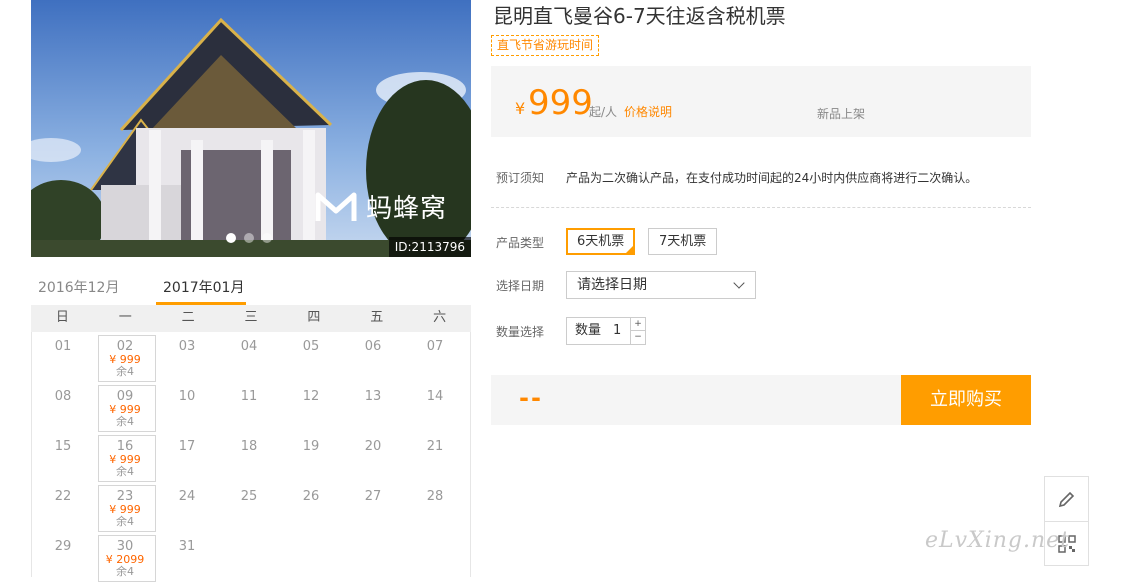  Describe the element at coordinates (125, 357) in the screenshot. I see `calendar-day-available: 02 ¥ 999 余4` at that location.